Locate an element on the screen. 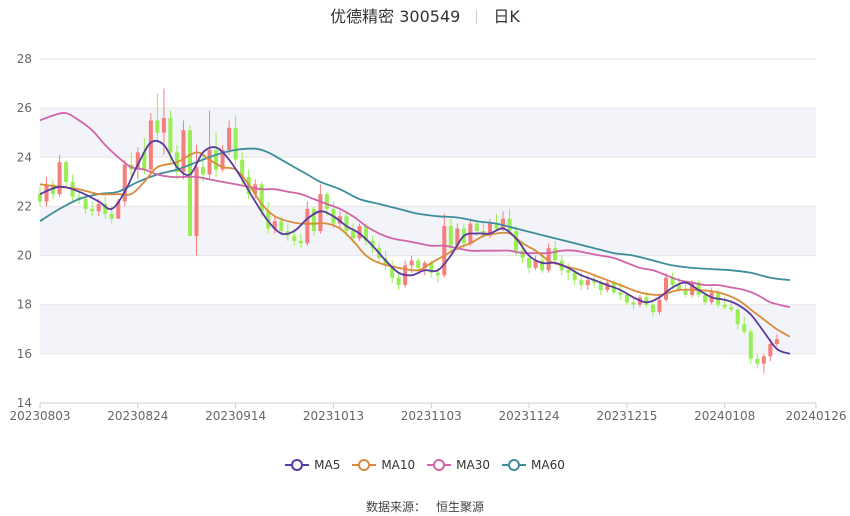 The height and width of the screenshot is (516, 850). source-value: 恒生聚源 is located at coordinates (460, 507).